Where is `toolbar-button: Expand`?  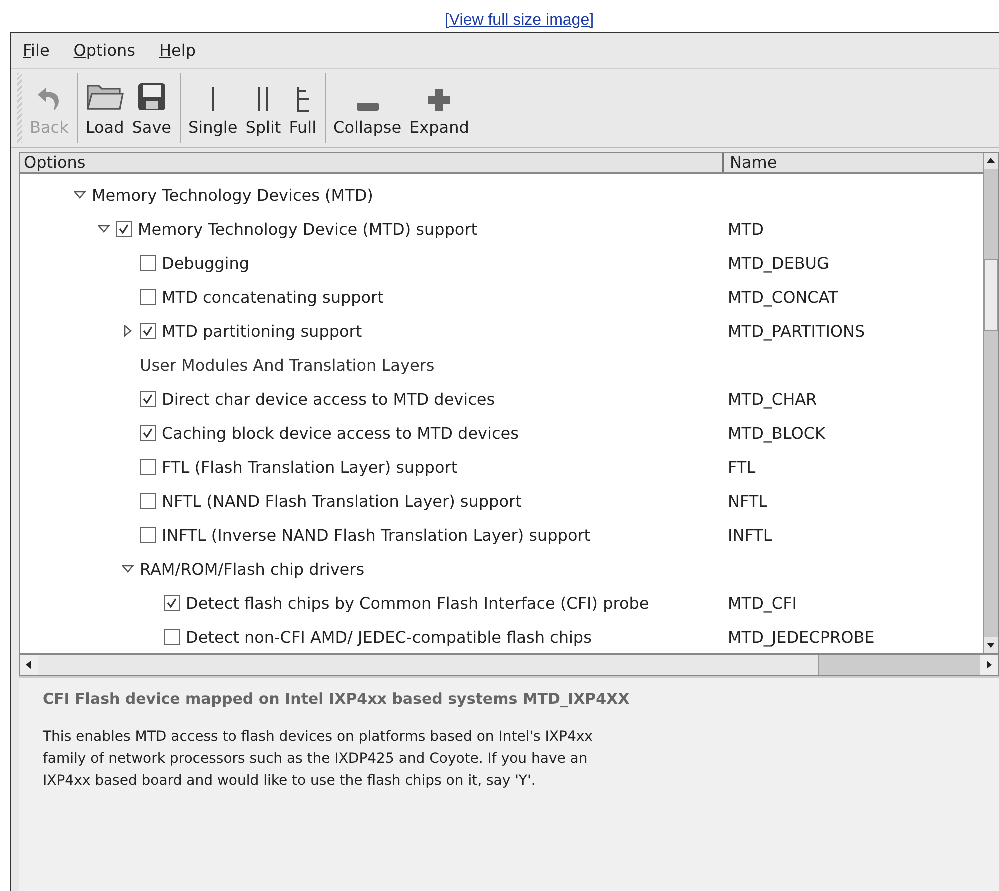
toolbar-button: Expand is located at coordinates (440, 108).